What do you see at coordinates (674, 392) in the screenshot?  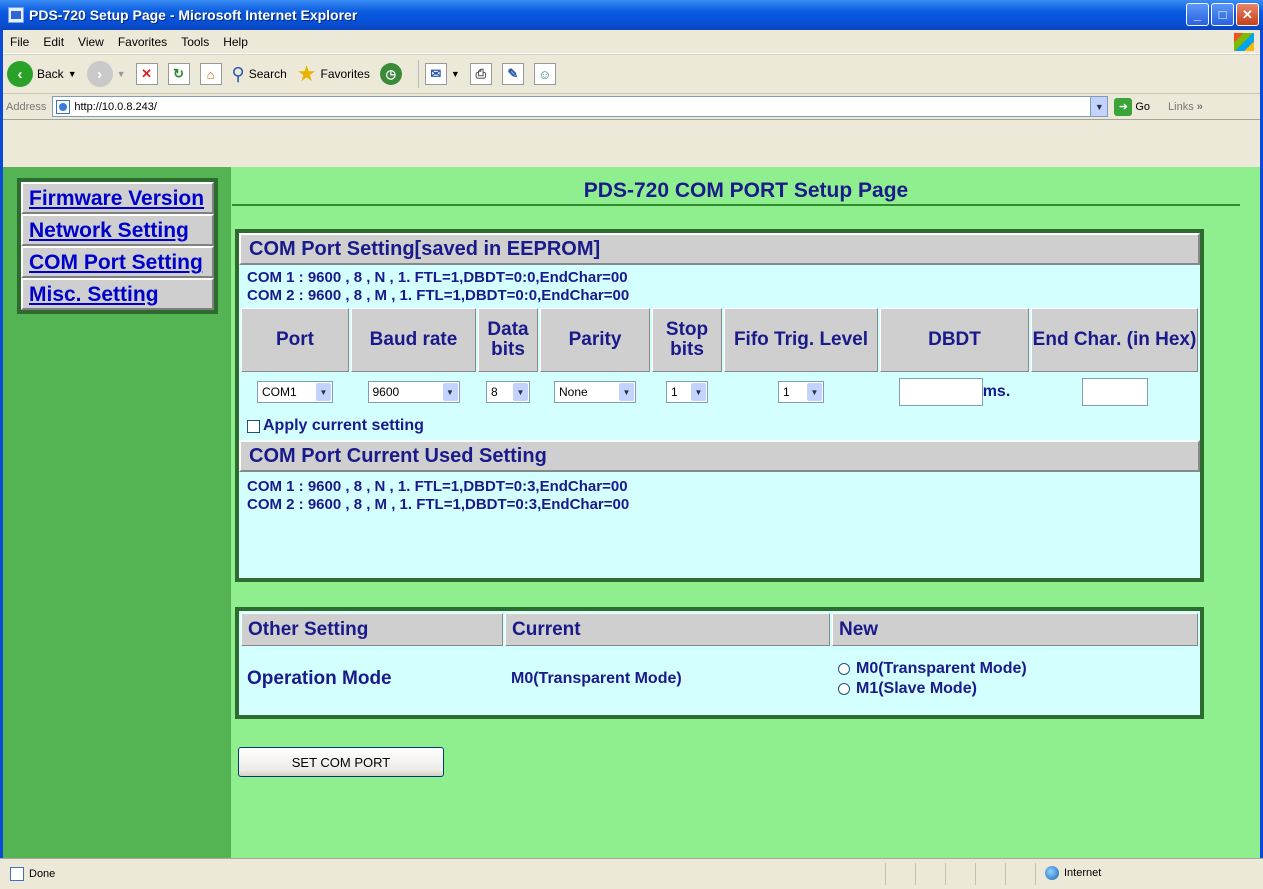 I see `stop-bits-value: 1` at bounding box center [674, 392].